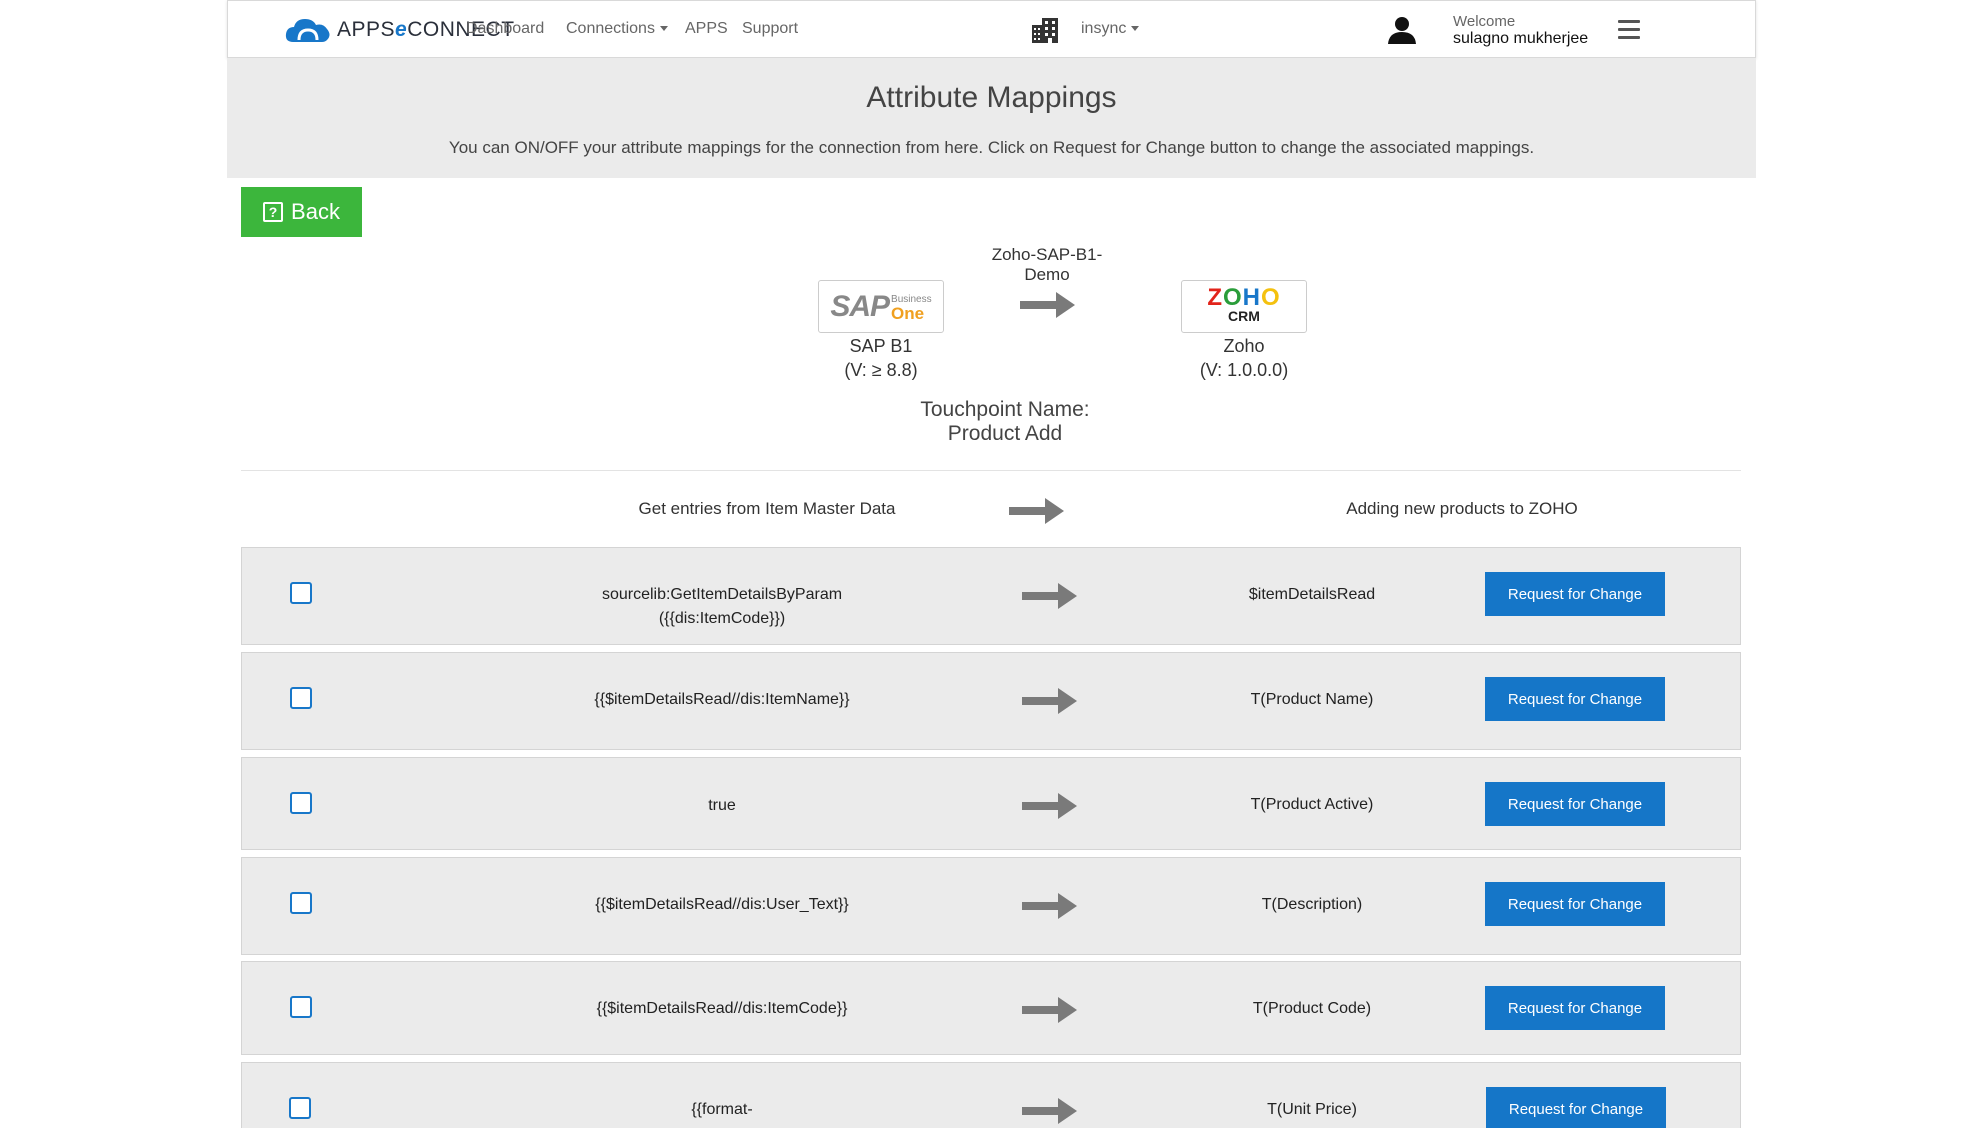  I want to click on nav-connections: Connections, so click(617, 29).